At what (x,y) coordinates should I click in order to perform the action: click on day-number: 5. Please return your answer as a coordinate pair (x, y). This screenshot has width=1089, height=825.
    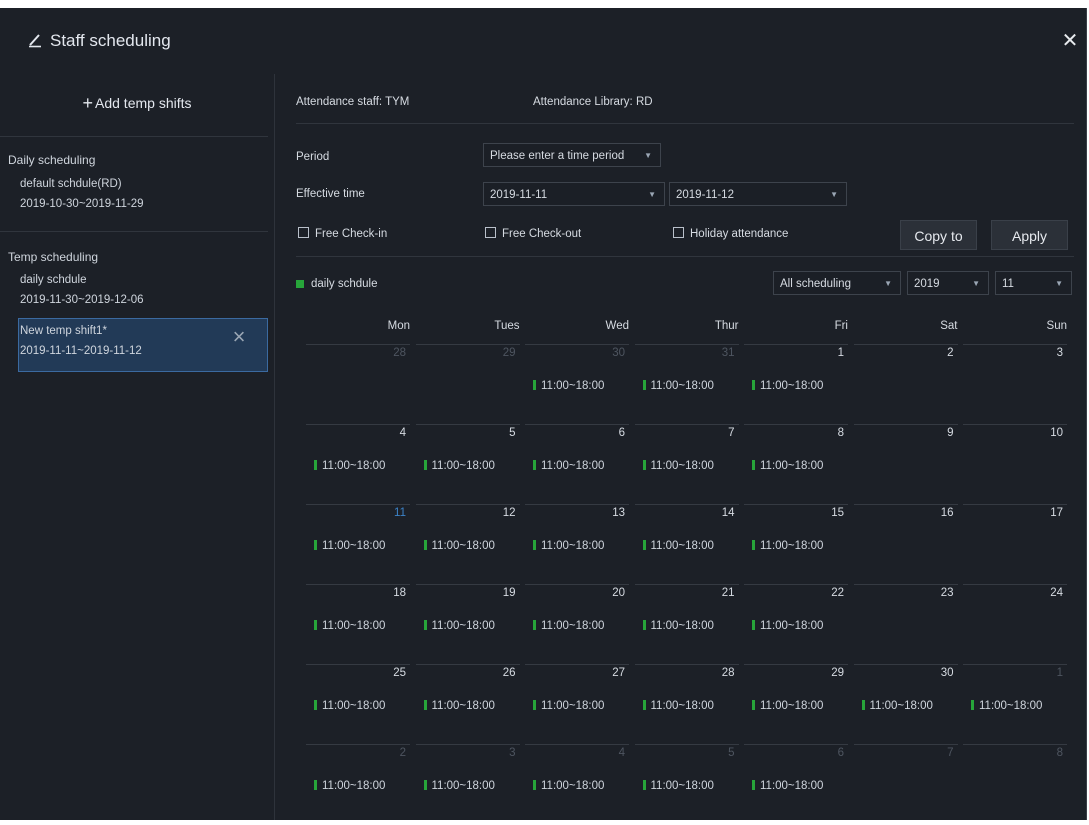
    Looking at the image, I should click on (731, 753).